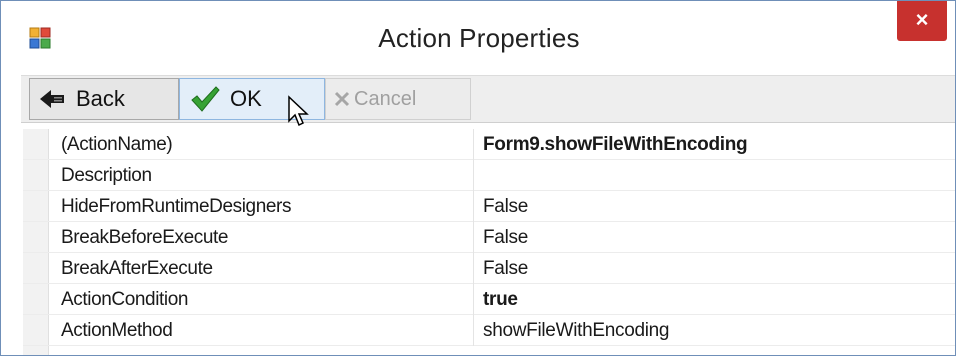 The height and width of the screenshot is (356, 956). I want to click on property-name: BreakAfterExecute, so click(137, 268).